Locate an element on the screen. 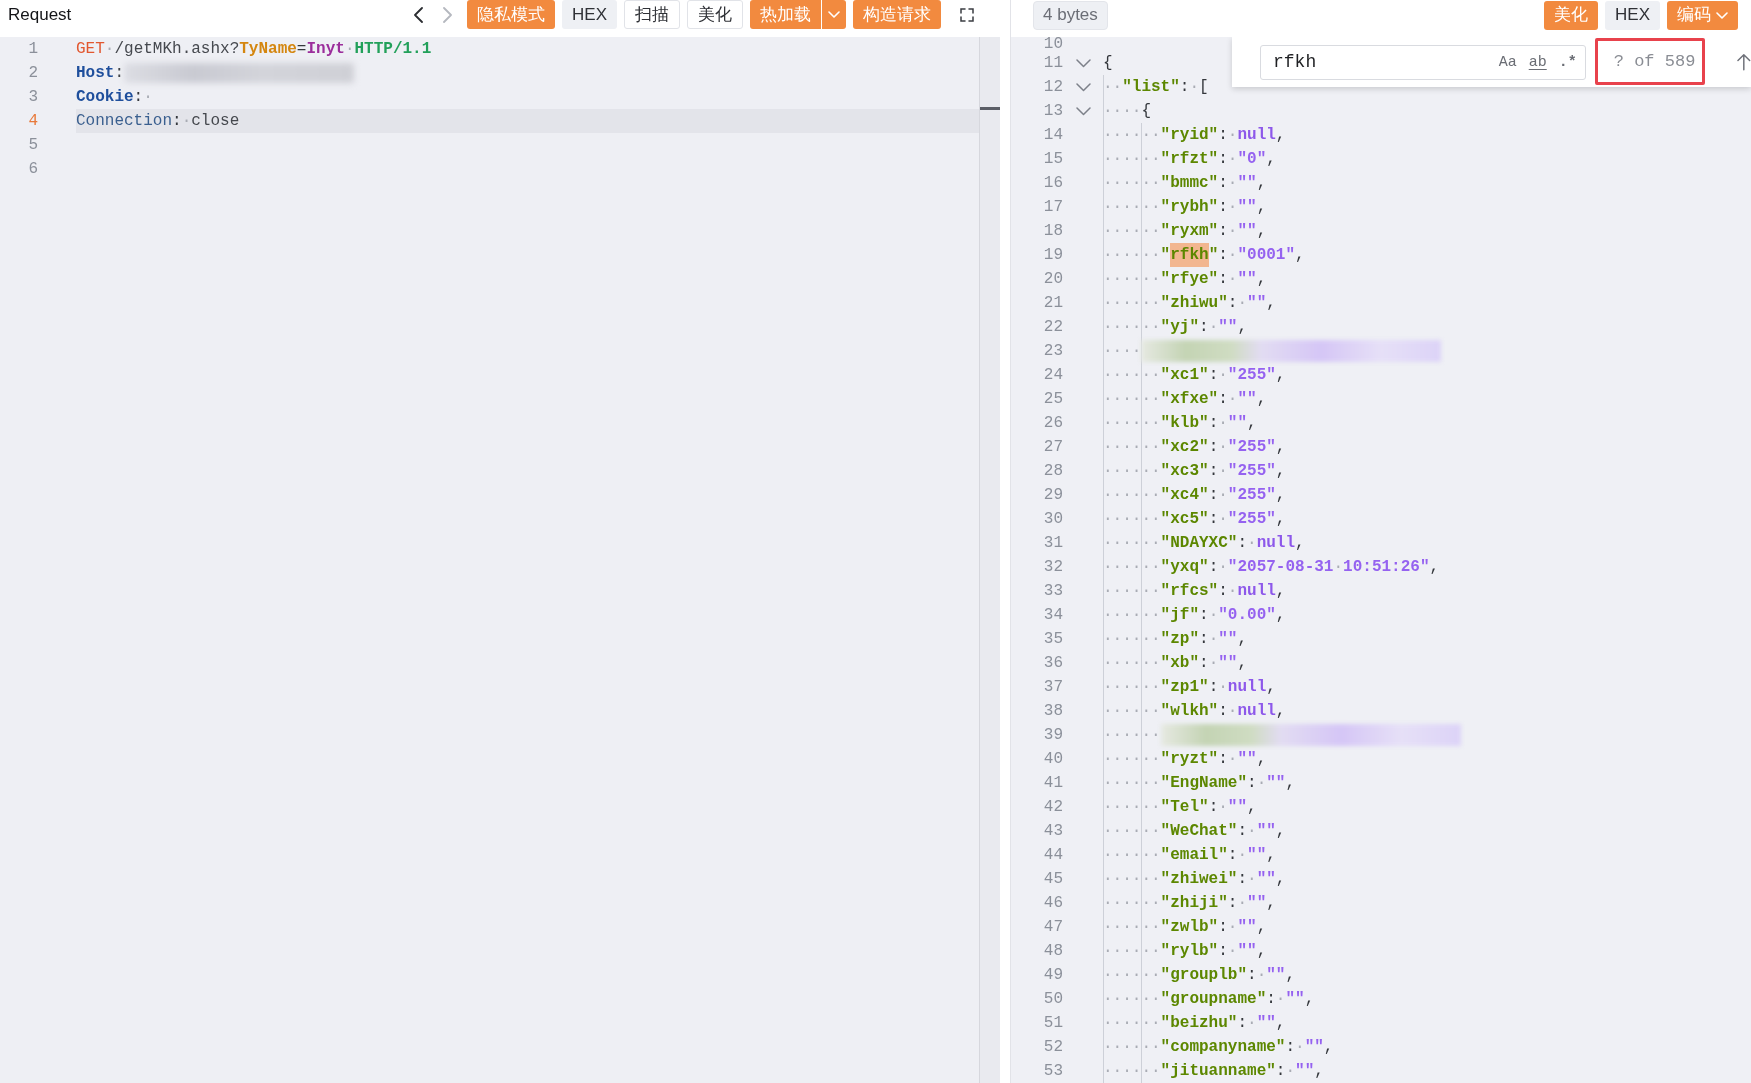 This screenshot has height=1083, width=1751. line-number: 28 is located at coordinates (1052, 471).